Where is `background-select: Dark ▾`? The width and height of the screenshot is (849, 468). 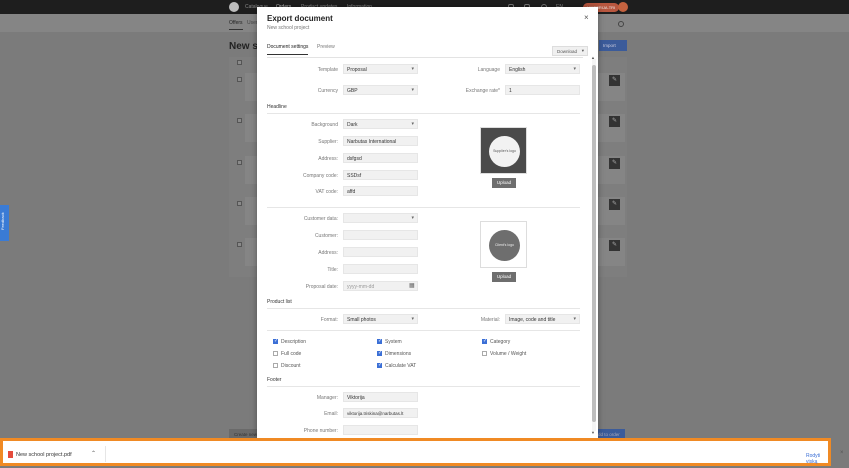 background-select: Dark ▾ is located at coordinates (380, 124).